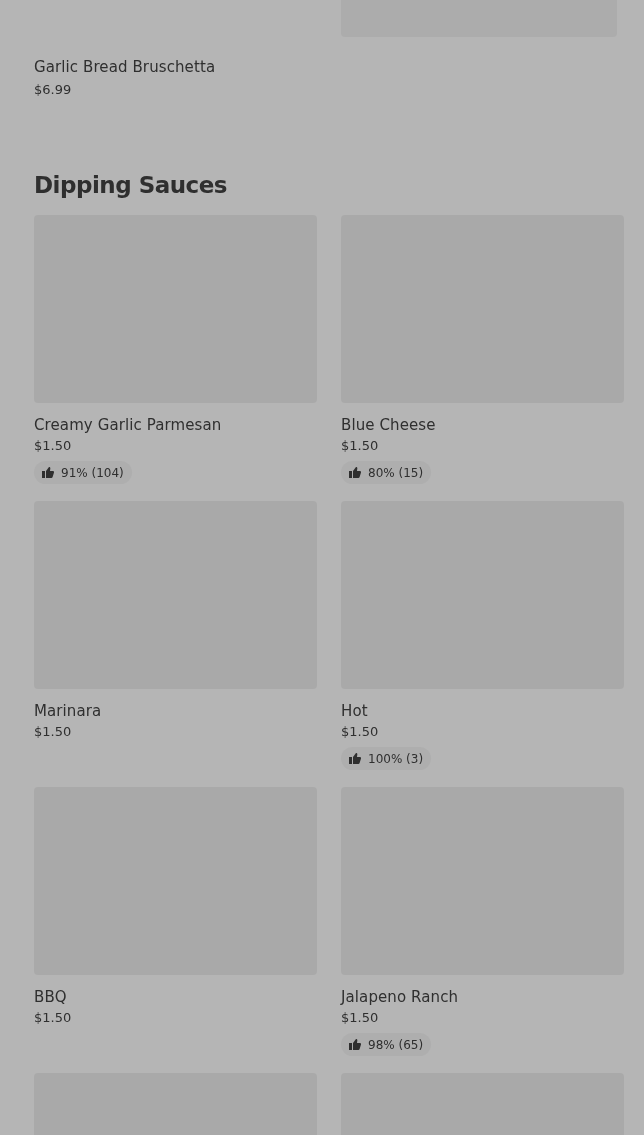 This screenshot has height=1135, width=644. What do you see at coordinates (482, 711) in the screenshot?
I see `item-name: Hot` at bounding box center [482, 711].